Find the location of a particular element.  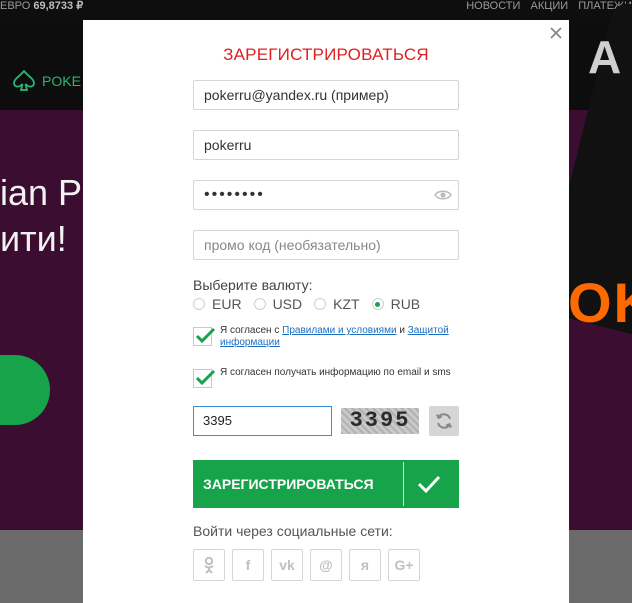

currency-eur-label: EUR is located at coordinates (227, 304).